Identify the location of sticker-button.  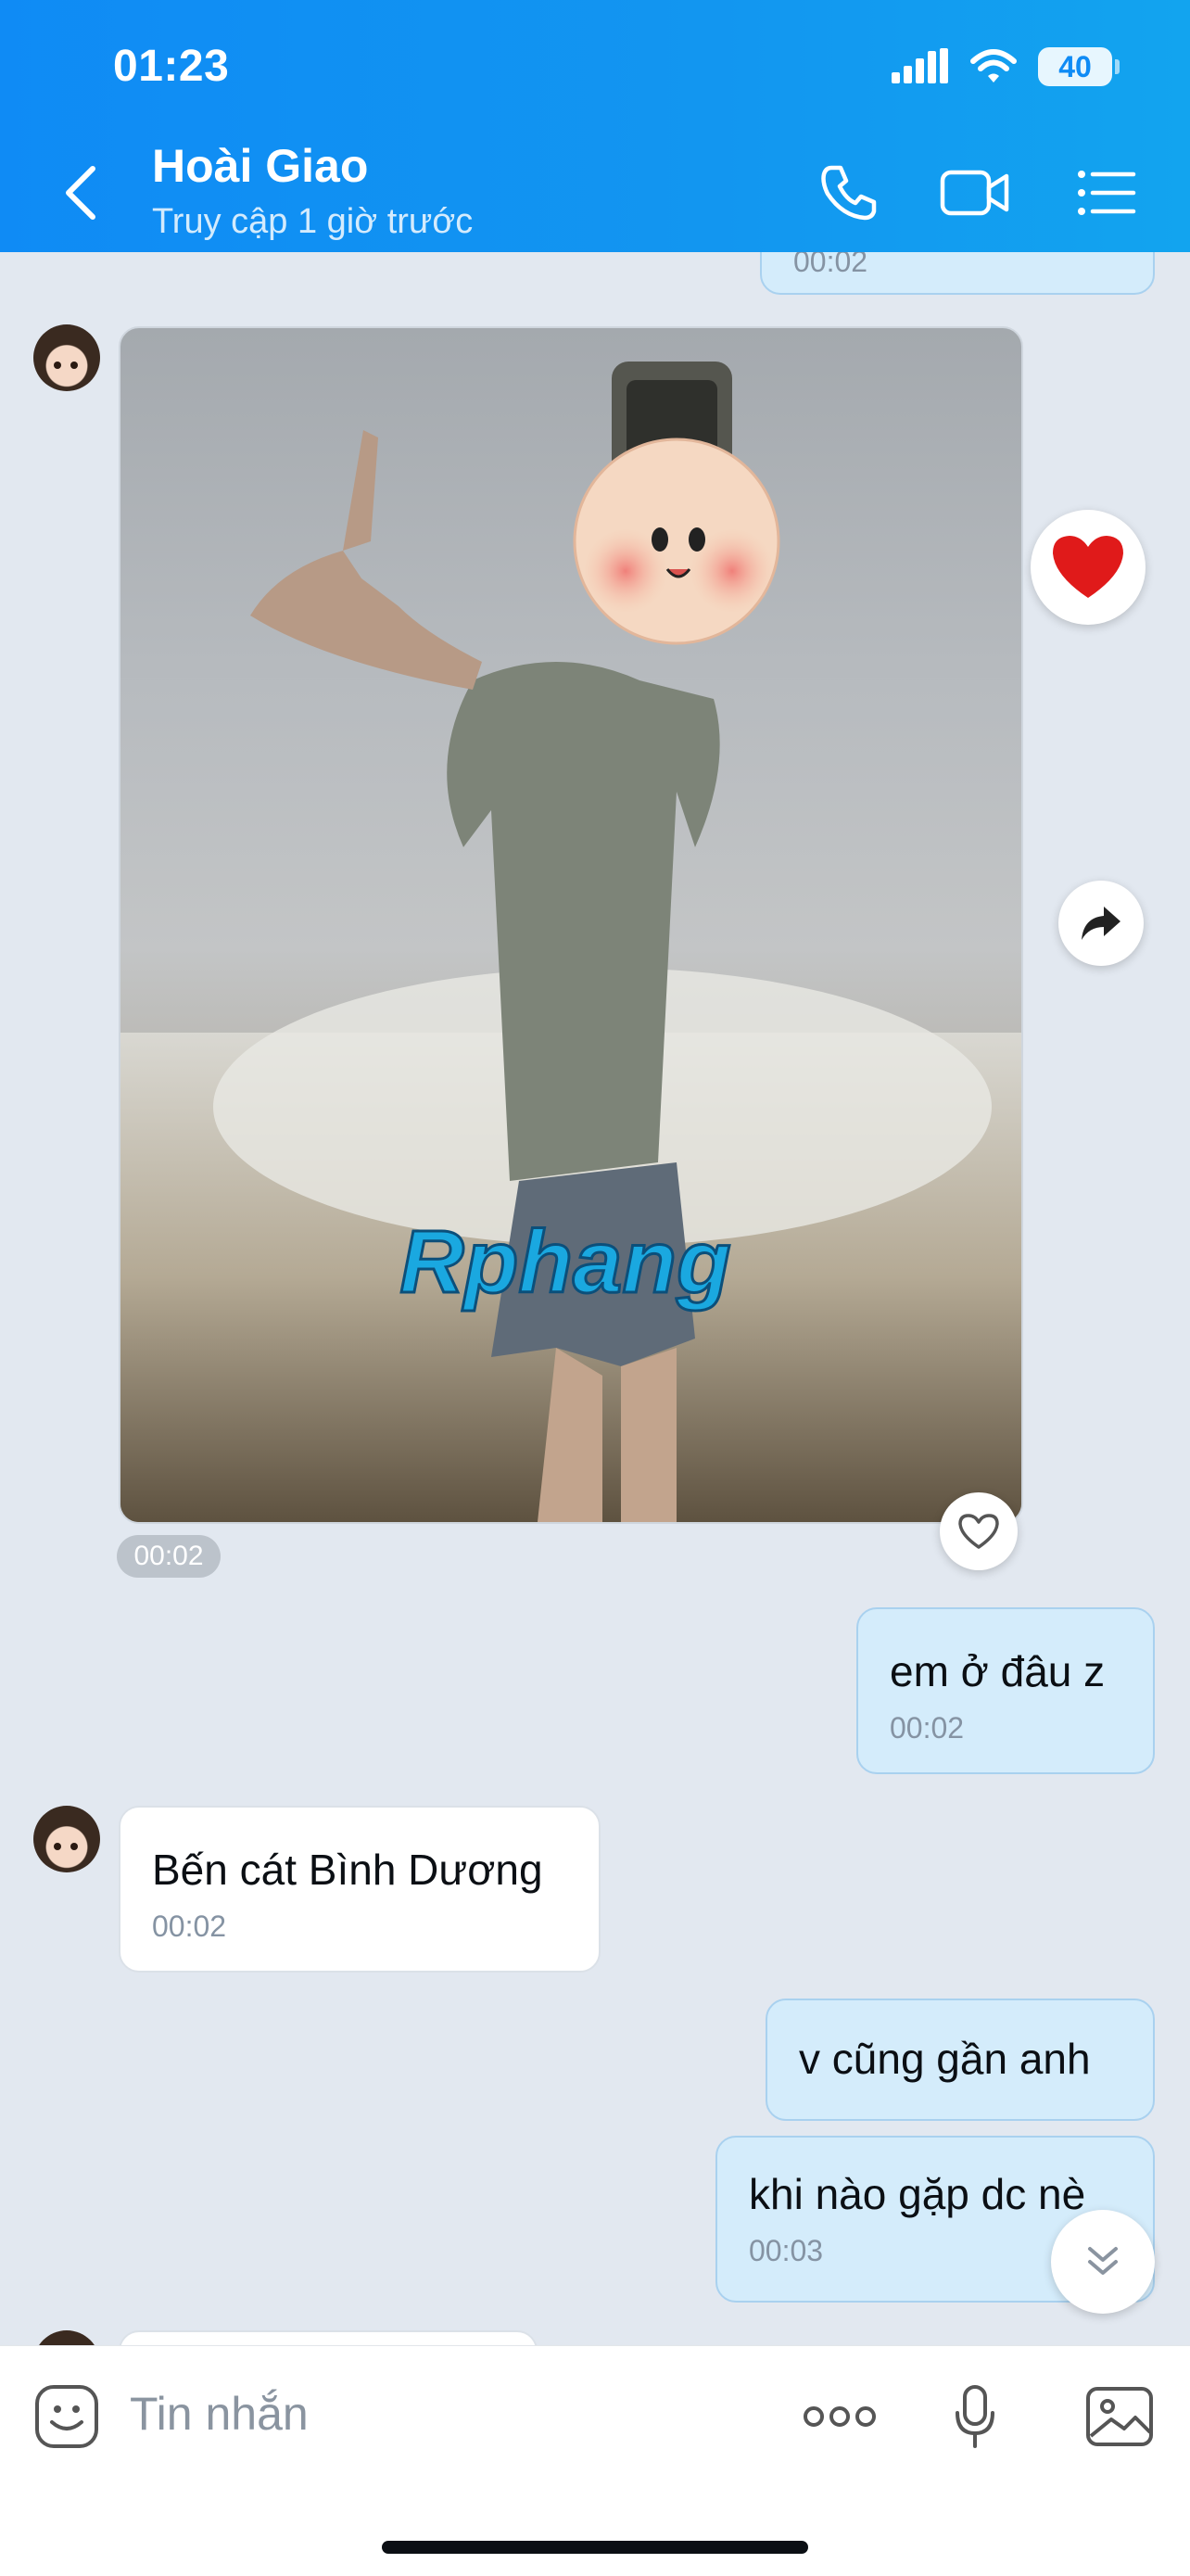
(67, 2416).